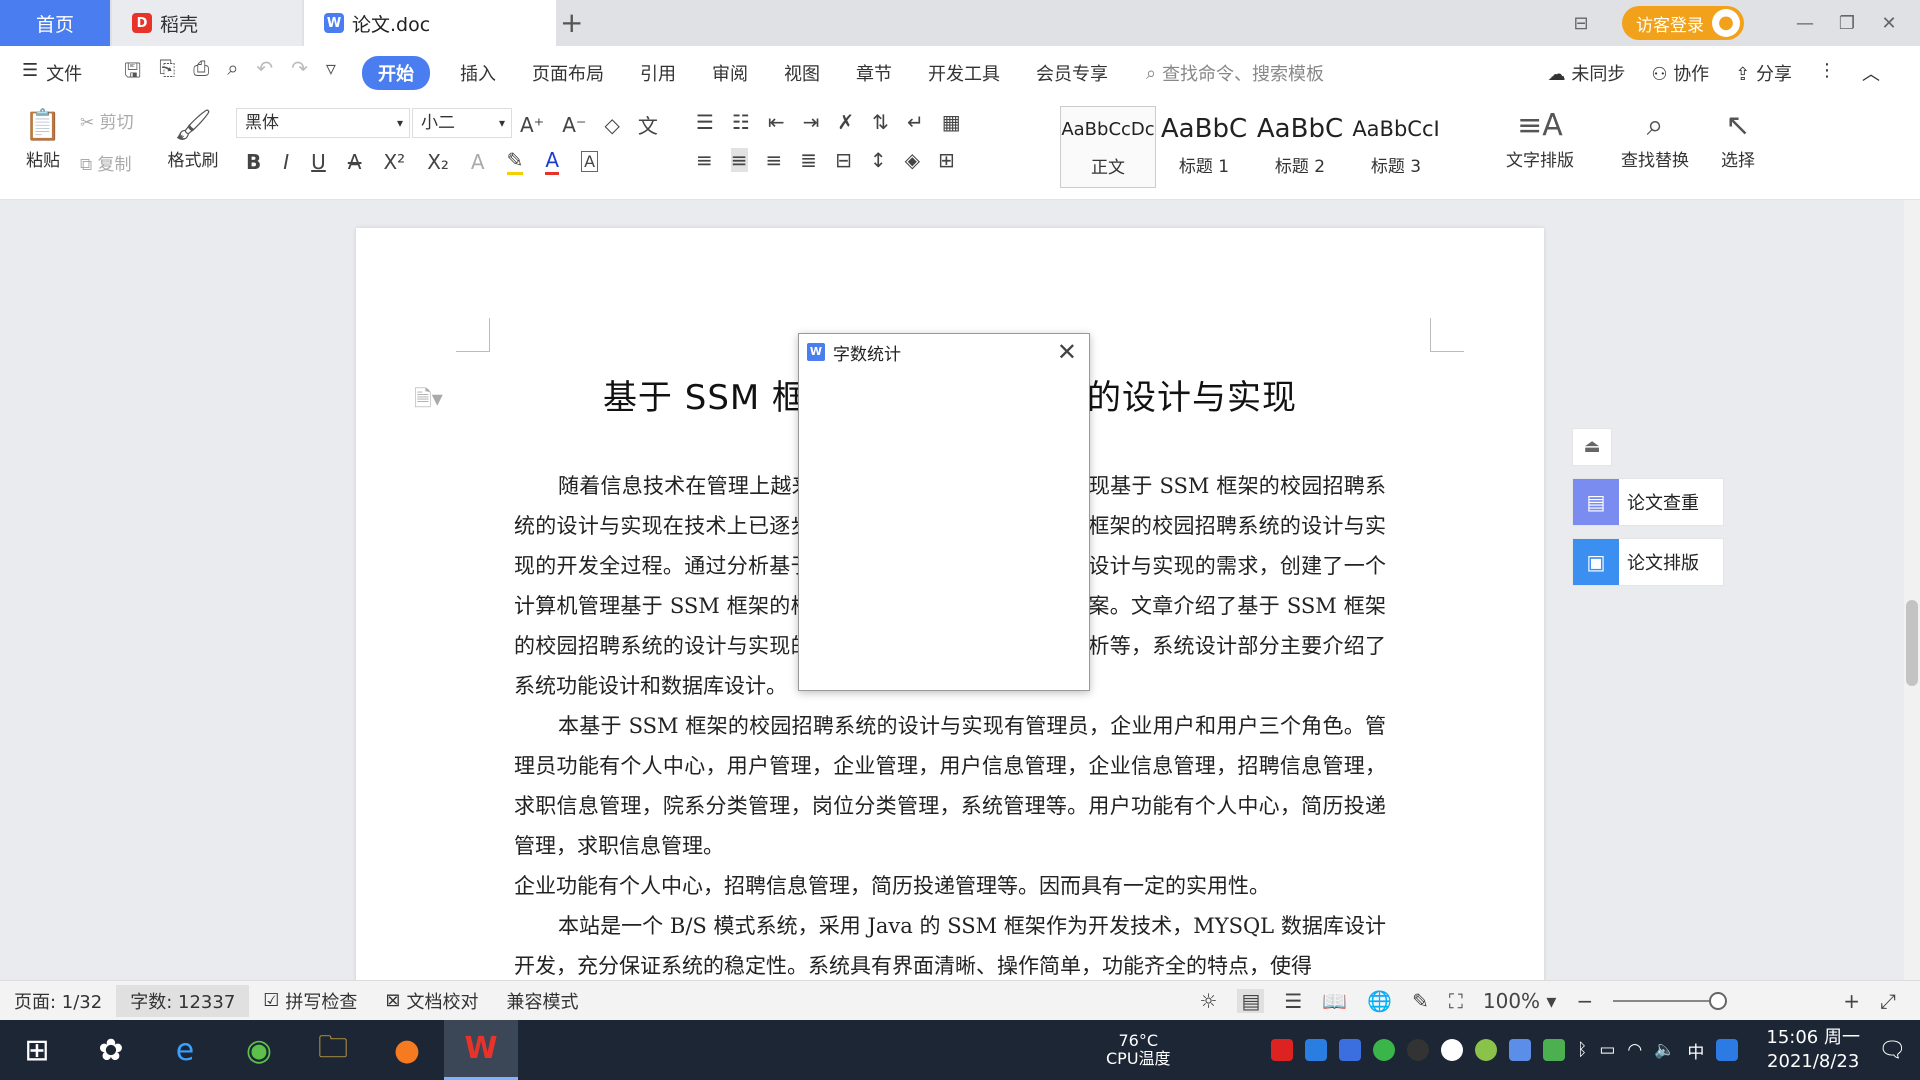 Image resolution: width=1920 pixels, height=1080 pixels. Describe the element at coordinates (1592, 447) in the screenshot. I see `collapse-panel-icon: ⏏` at that location.